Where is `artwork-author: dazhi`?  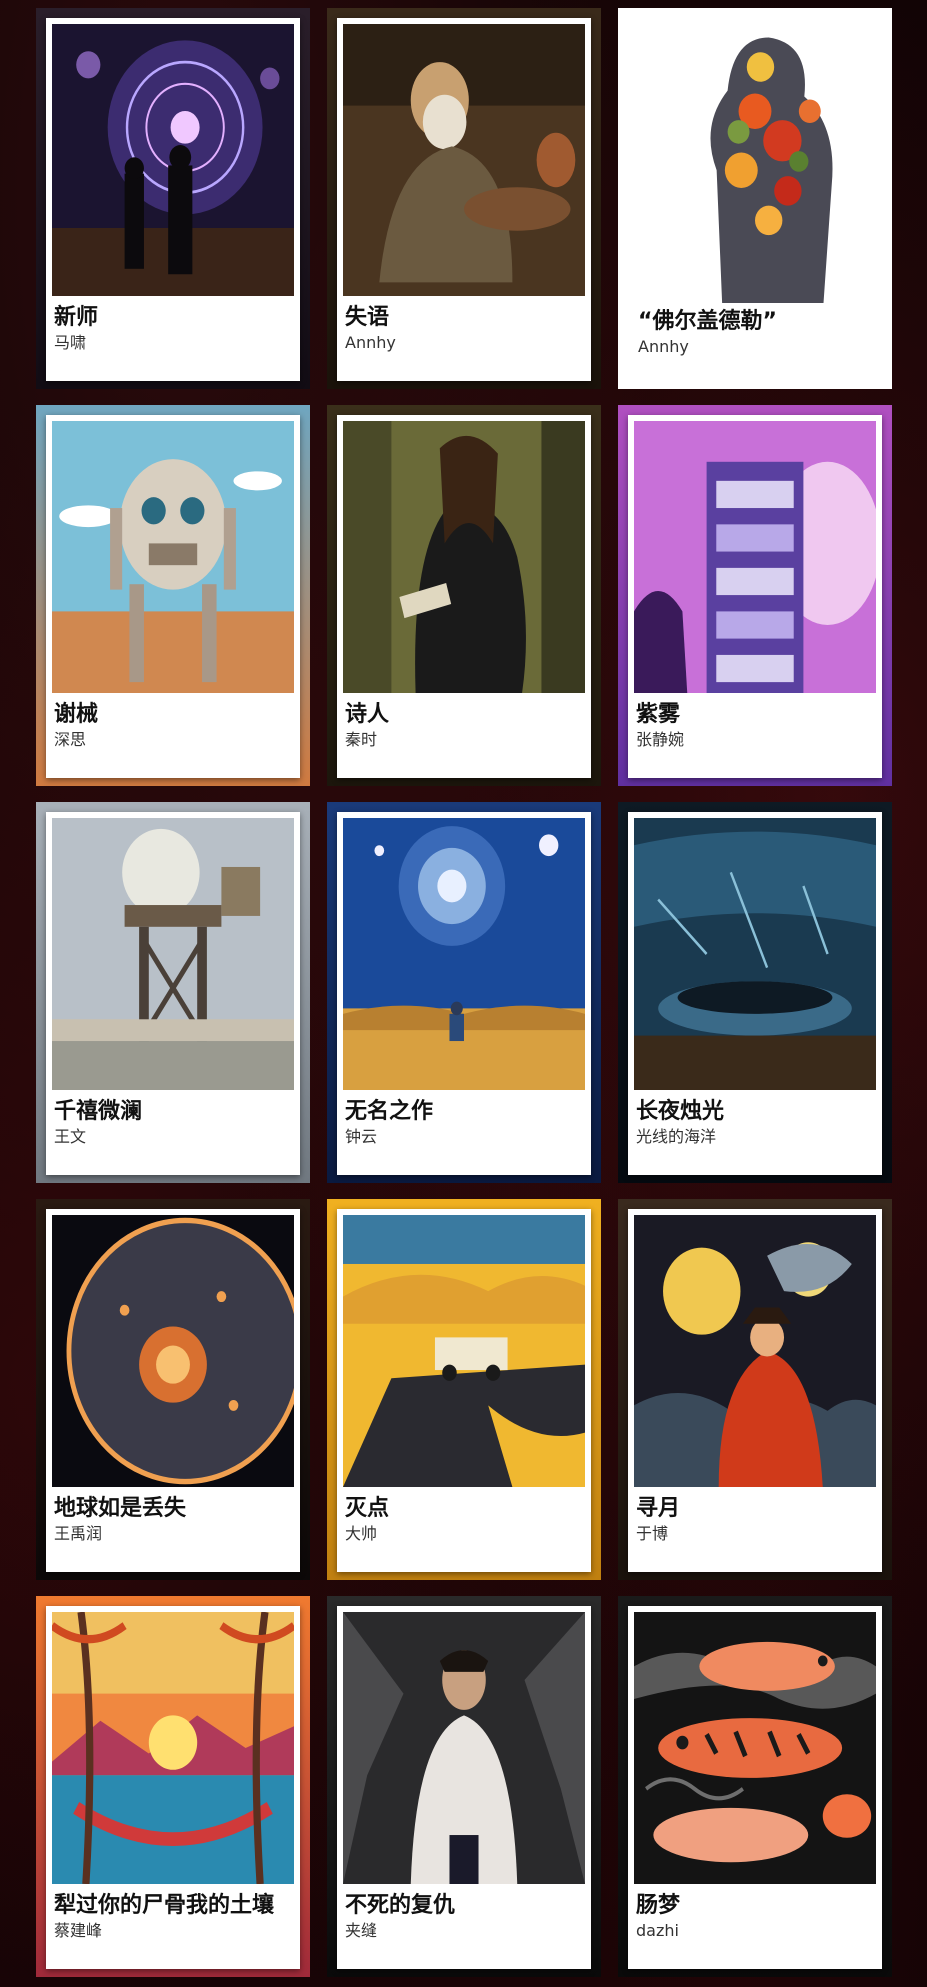
artwork-author: dazhi is located at coordinates (657, 1930).